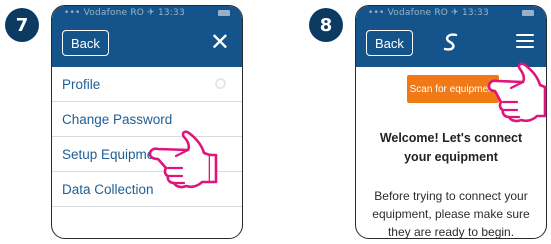 This screenshot has width=551, height=244. I want to click on brand-logo-icon, so click(450, 42).